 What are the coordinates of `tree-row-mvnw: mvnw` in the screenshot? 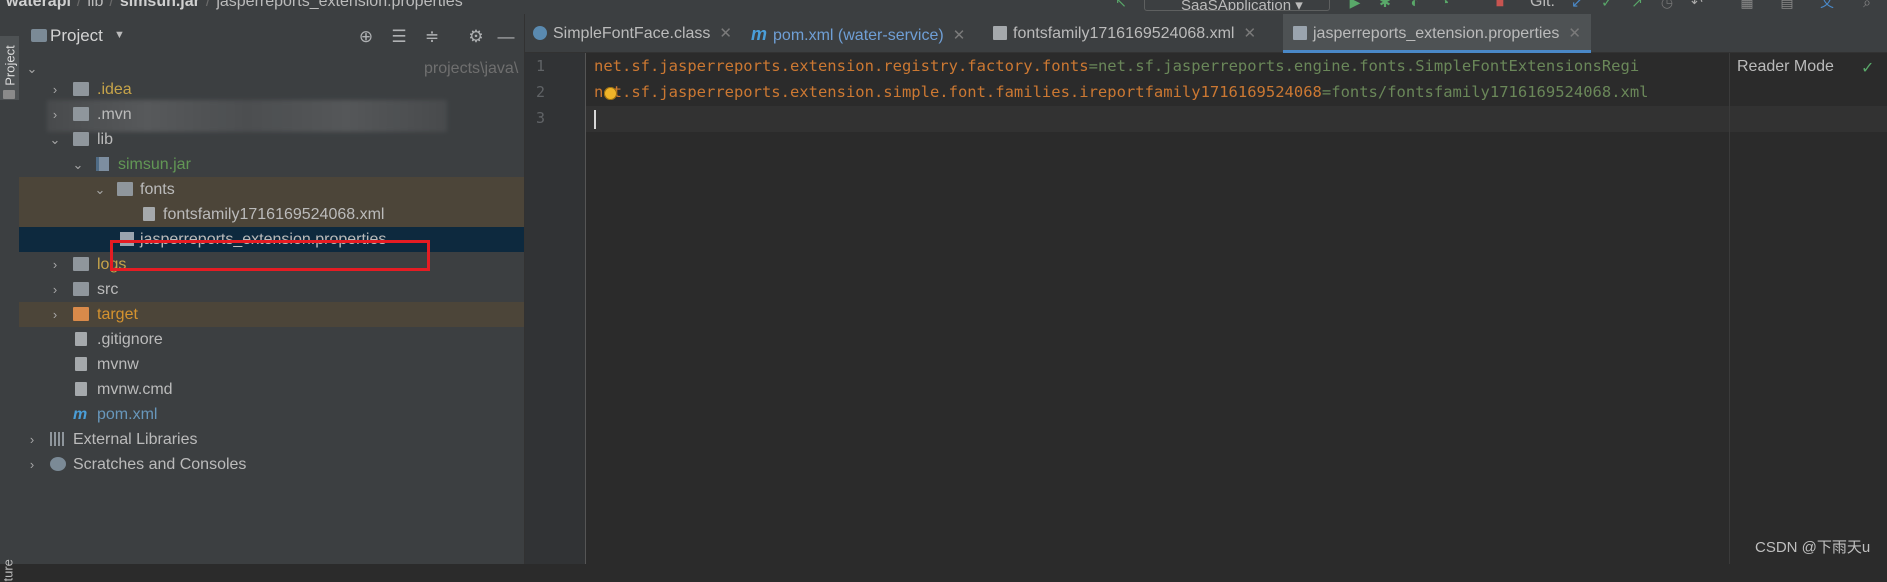 It's located at (271, 364).